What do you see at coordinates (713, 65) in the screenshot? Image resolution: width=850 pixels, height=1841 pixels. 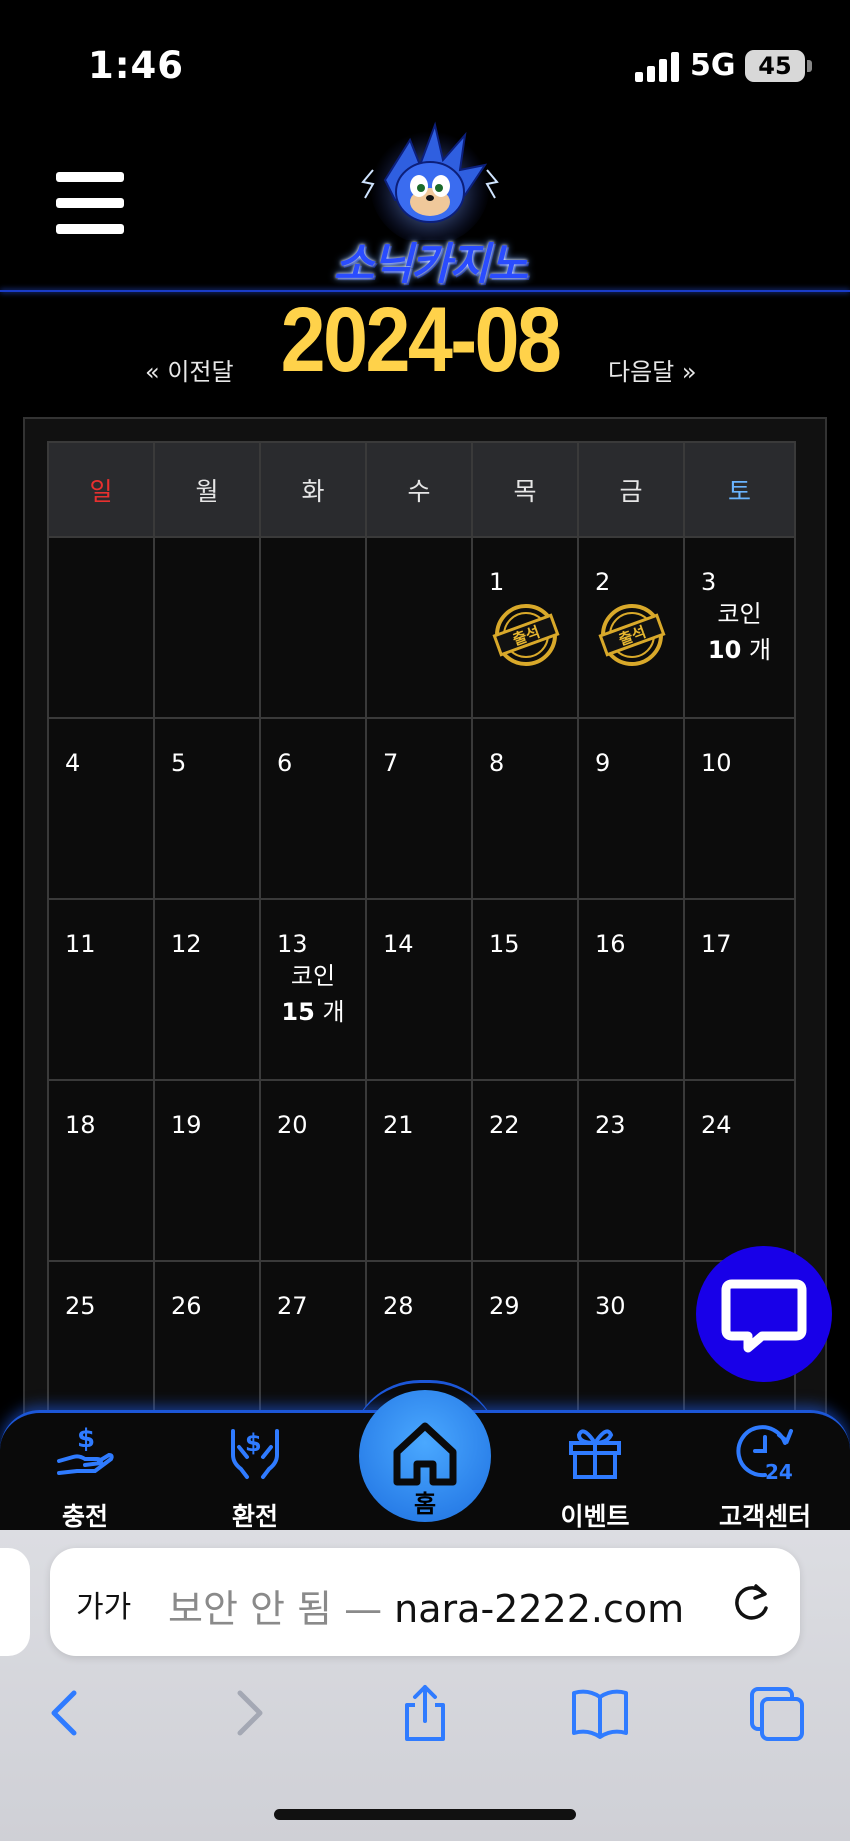 I see `network-type: 5G` at bounding box center [713, 65].